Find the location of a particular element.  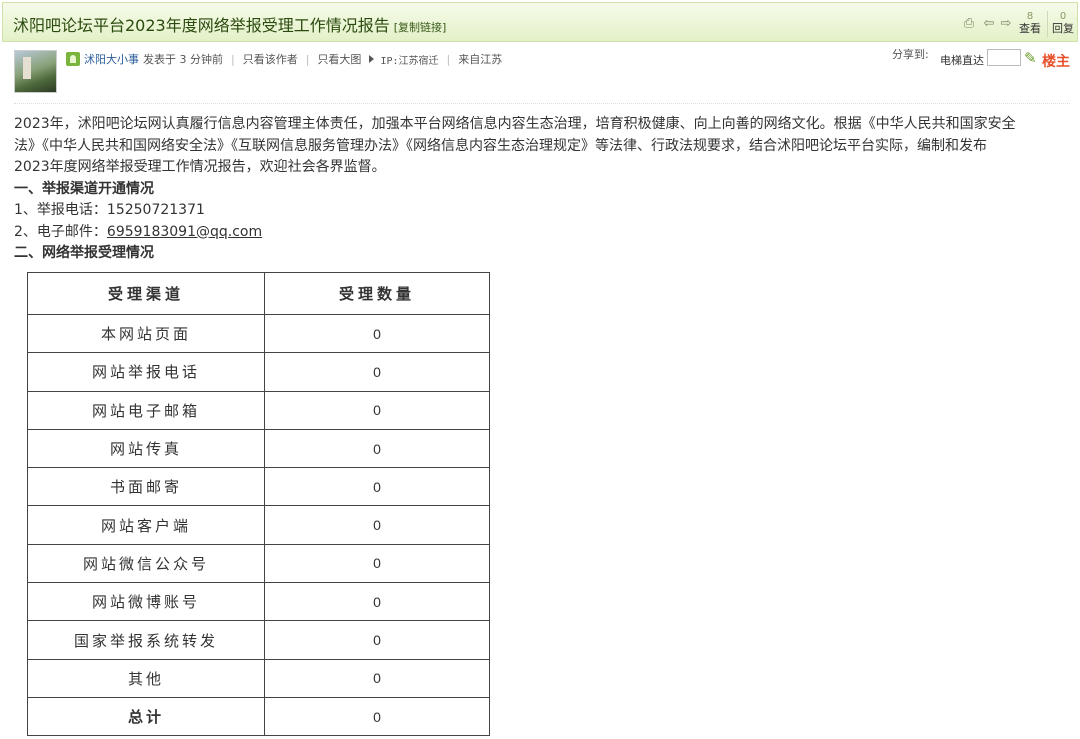

channel-cell: 书面邮寄 is located at coordinates (146, 487).